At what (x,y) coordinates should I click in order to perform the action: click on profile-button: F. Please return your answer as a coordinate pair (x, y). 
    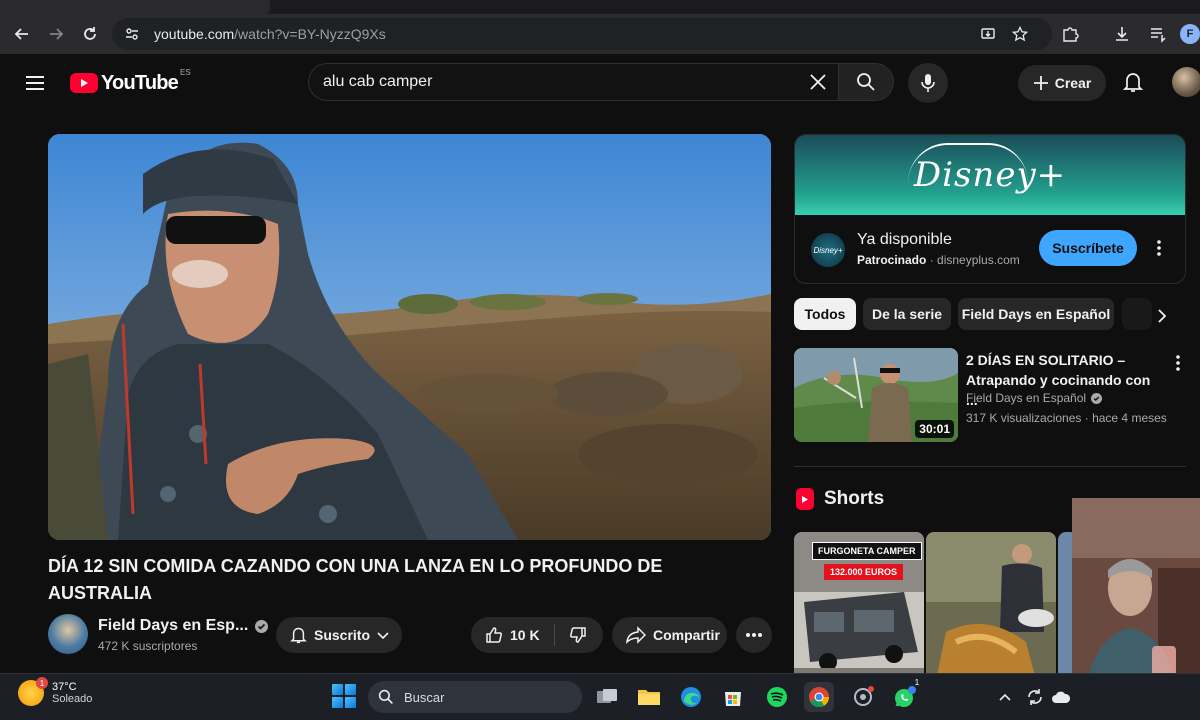
    Looking at the image, I should click on (1189, 34).